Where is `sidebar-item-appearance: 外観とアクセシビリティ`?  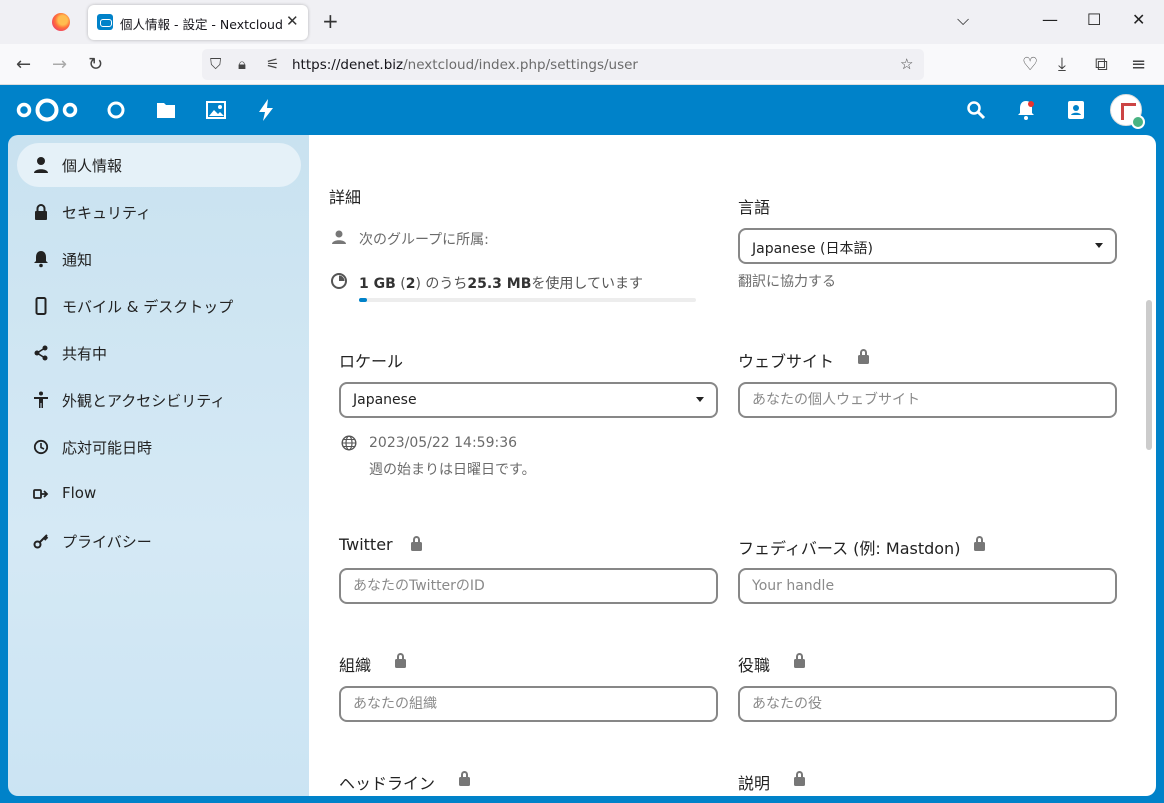 sidebar-item-appearance: 外観とアクセシビリティ is located at coordinates (159, 400).